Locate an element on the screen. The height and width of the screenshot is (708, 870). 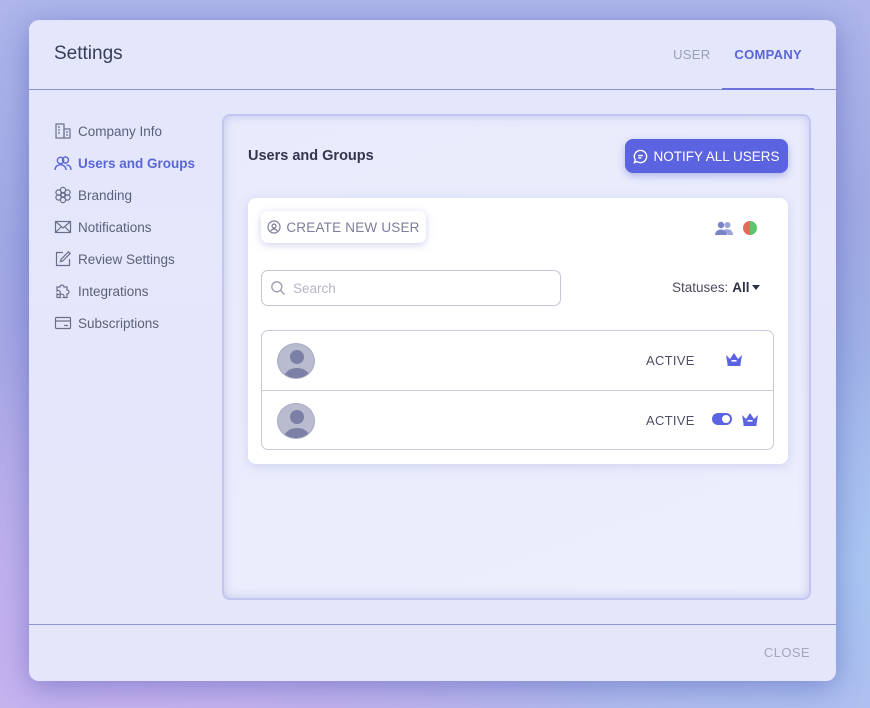
tab-user: USER is located at coordinates (691, 55).